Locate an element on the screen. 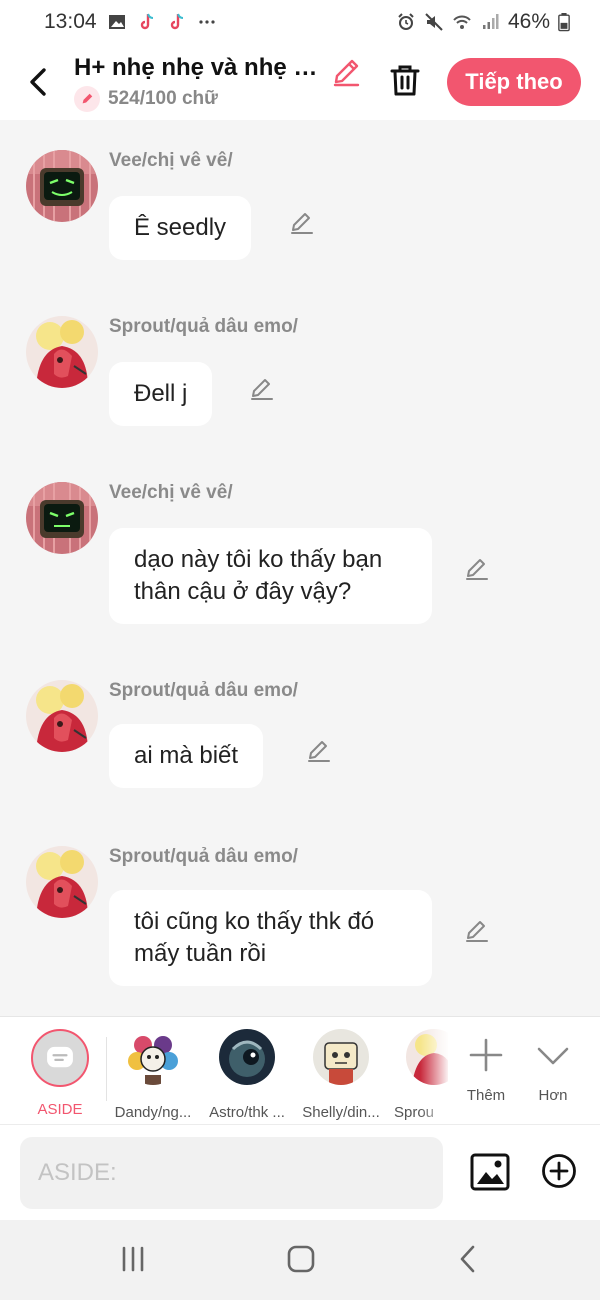 Image resolution: width=600 pixels, height=1300 pixels. message-bubble: Đell j is located at coordinates (161, 394).